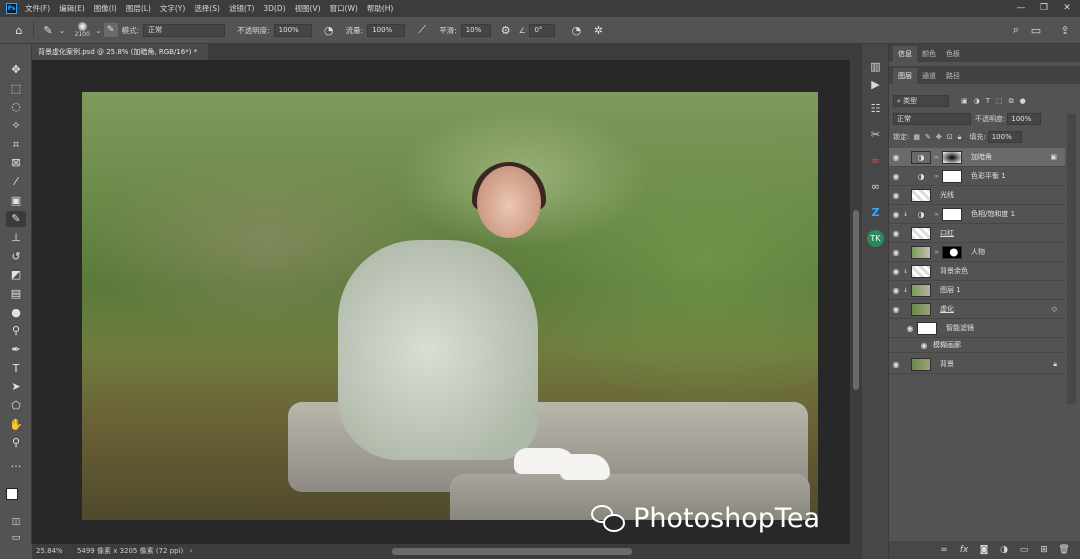 Image resolution: width=1080 pixels, height=559 pixels. Describe the element at coordinates (98, 30) in the screenshot. I see `dropdown-arrow-icon: ⌄` at that location.